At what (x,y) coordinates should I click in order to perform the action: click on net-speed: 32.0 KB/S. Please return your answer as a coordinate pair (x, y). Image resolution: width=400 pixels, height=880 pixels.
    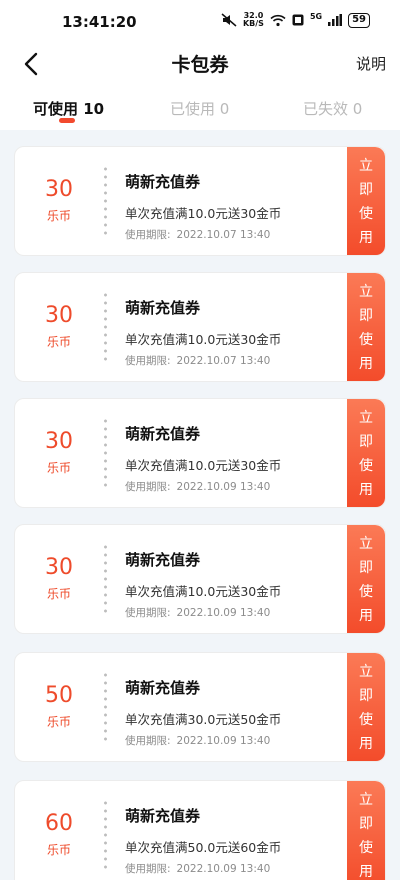
    Looking at the image, I should click on (253, 20).